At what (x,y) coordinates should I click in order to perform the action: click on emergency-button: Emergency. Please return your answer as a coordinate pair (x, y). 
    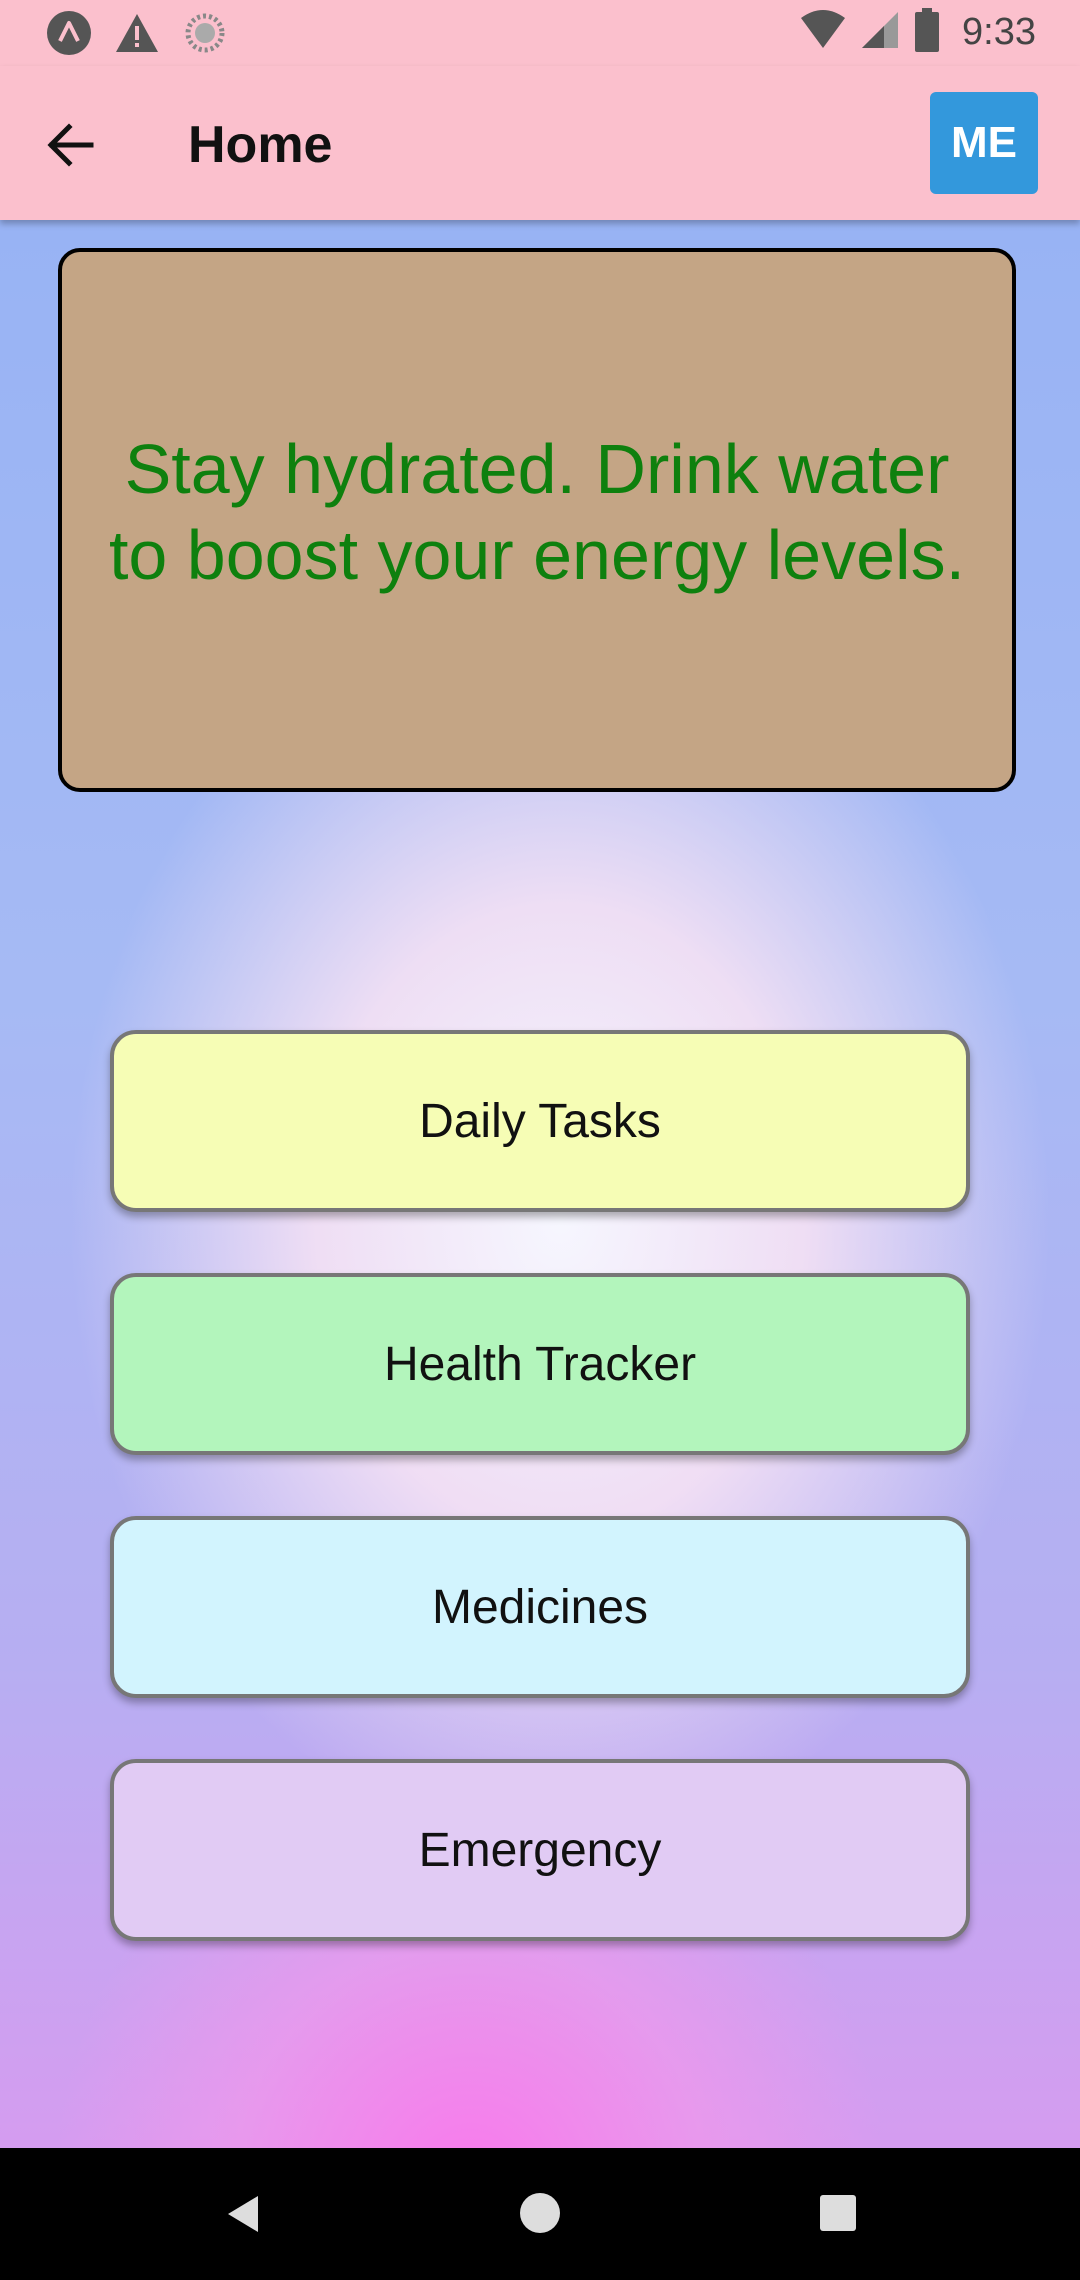
    Looking at the image, I should click on (540, 1850).